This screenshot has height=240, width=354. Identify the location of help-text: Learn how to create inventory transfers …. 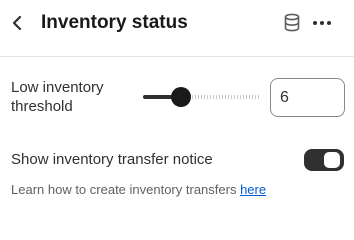
(138, 189).